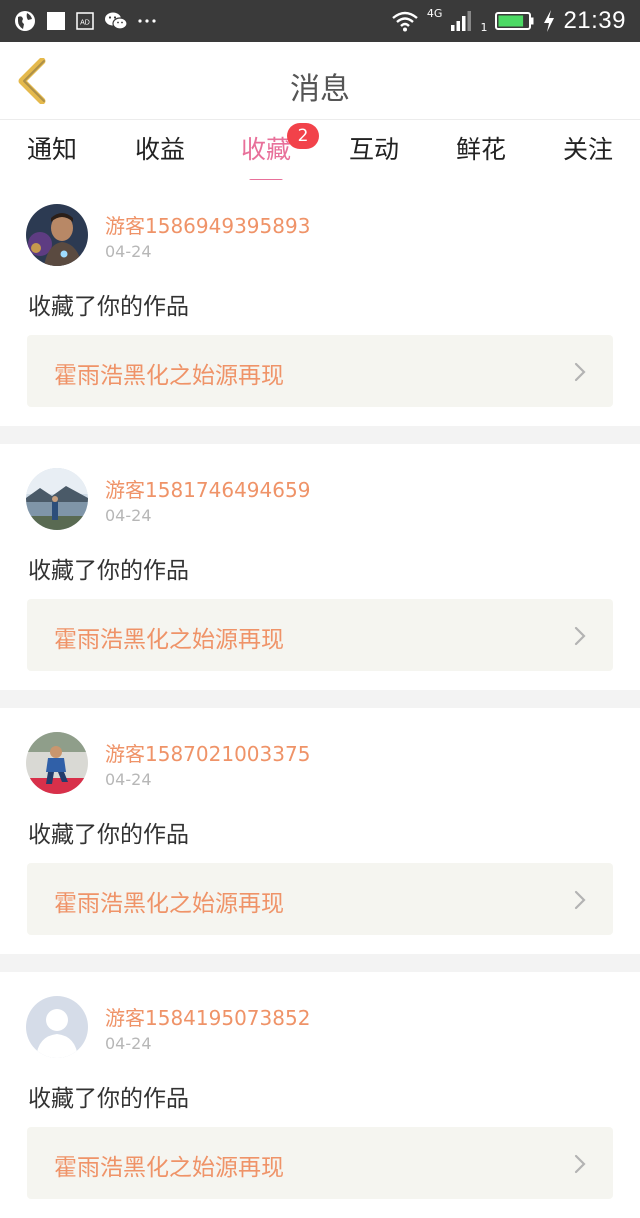 Image resolution: width=640 pixels, height=1218 pixels. What do you see at coordinates (461, 21) in the screenshot?
I see `signal-icon` at bounding box center [461, 21].